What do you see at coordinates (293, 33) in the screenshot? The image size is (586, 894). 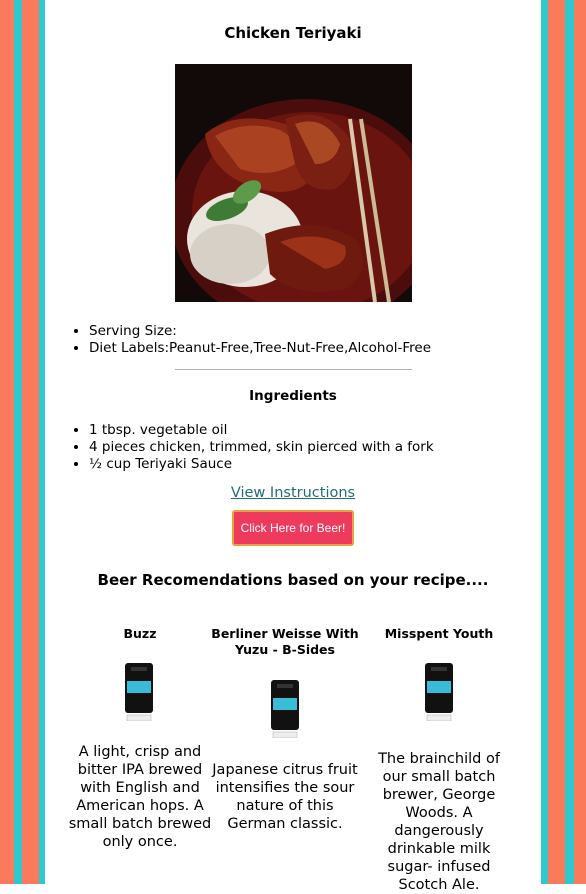 I see `recipe-title: Chicken Teriyaki` at bounding box center [293, 33].